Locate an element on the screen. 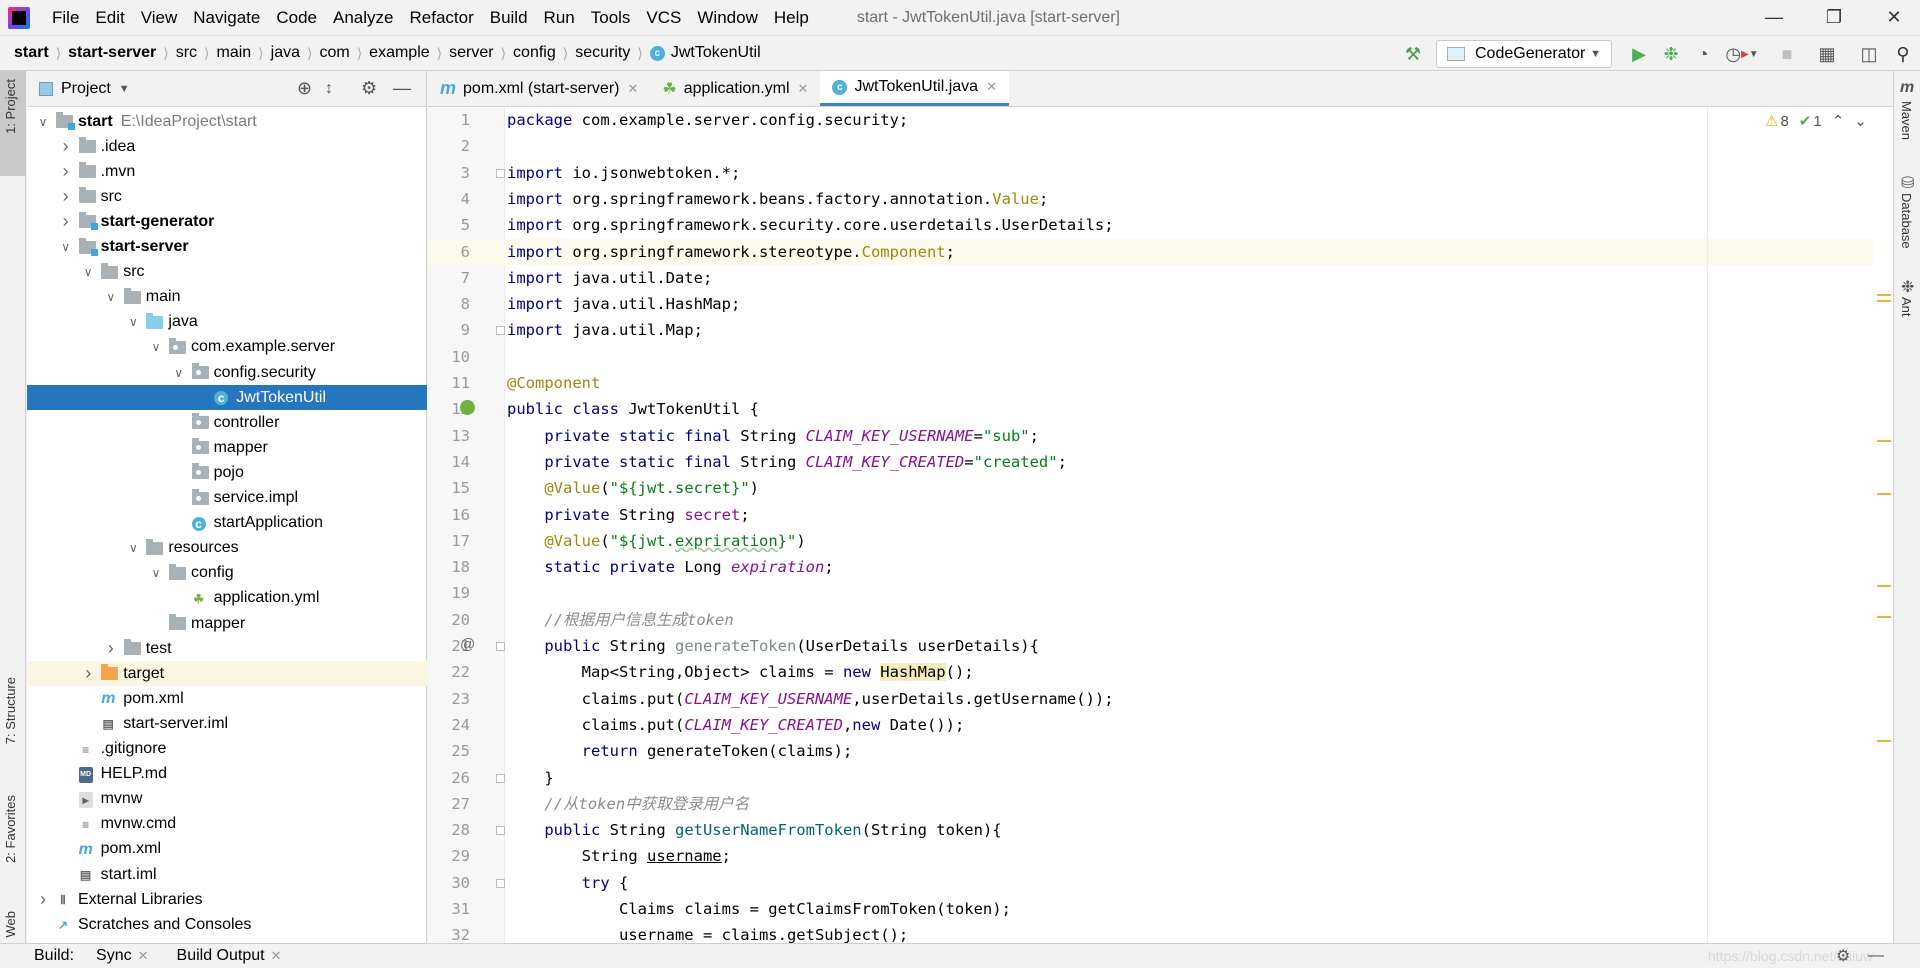 Image resolution: width=1920 pixels, height=968 pixels. code-line: 18 static private Long expiration; is located at coordinates (1151, 567).